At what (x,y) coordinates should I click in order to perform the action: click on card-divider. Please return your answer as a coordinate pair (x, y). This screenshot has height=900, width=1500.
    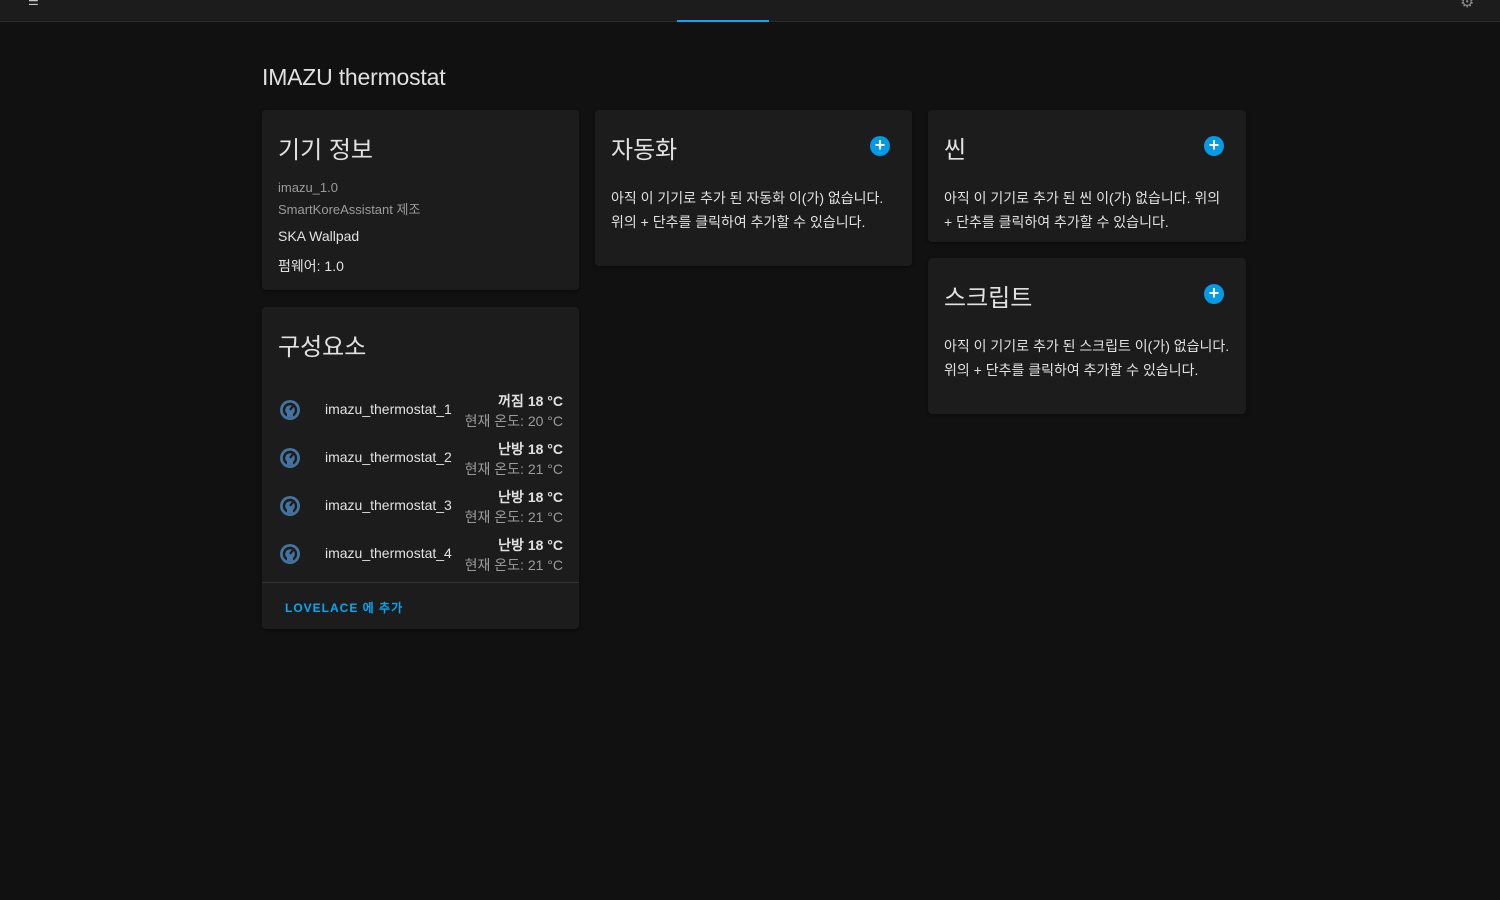
    Looking at the image, I should click on (420, 582).